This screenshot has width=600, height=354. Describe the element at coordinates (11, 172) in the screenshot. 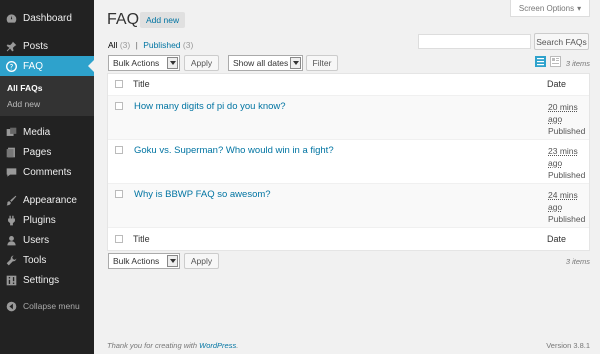

I see `comments-icon` at that location.